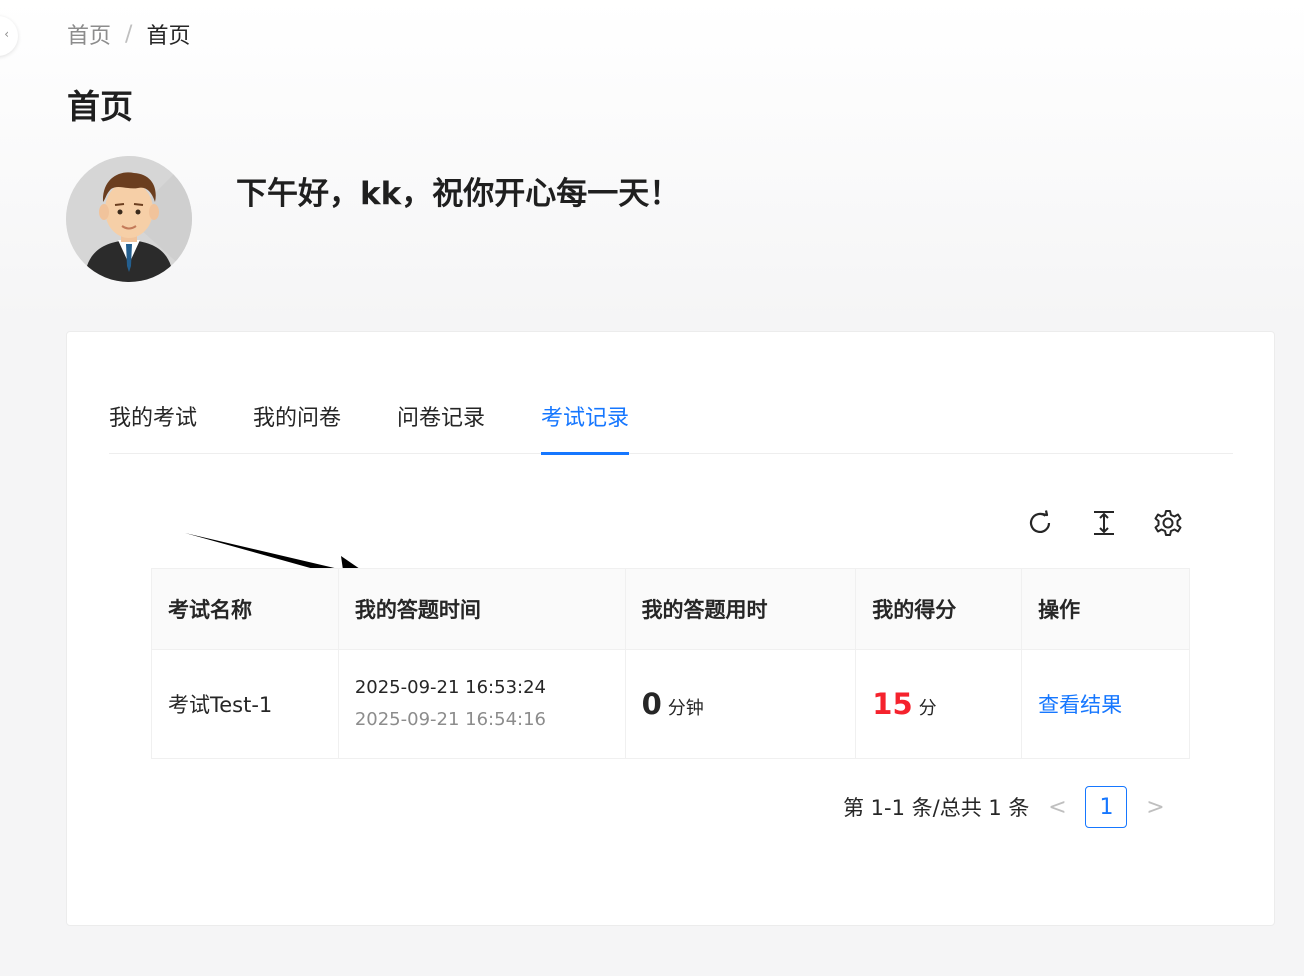  I want to click on breadcrumb-home-link: 首页, so click(89, 34).